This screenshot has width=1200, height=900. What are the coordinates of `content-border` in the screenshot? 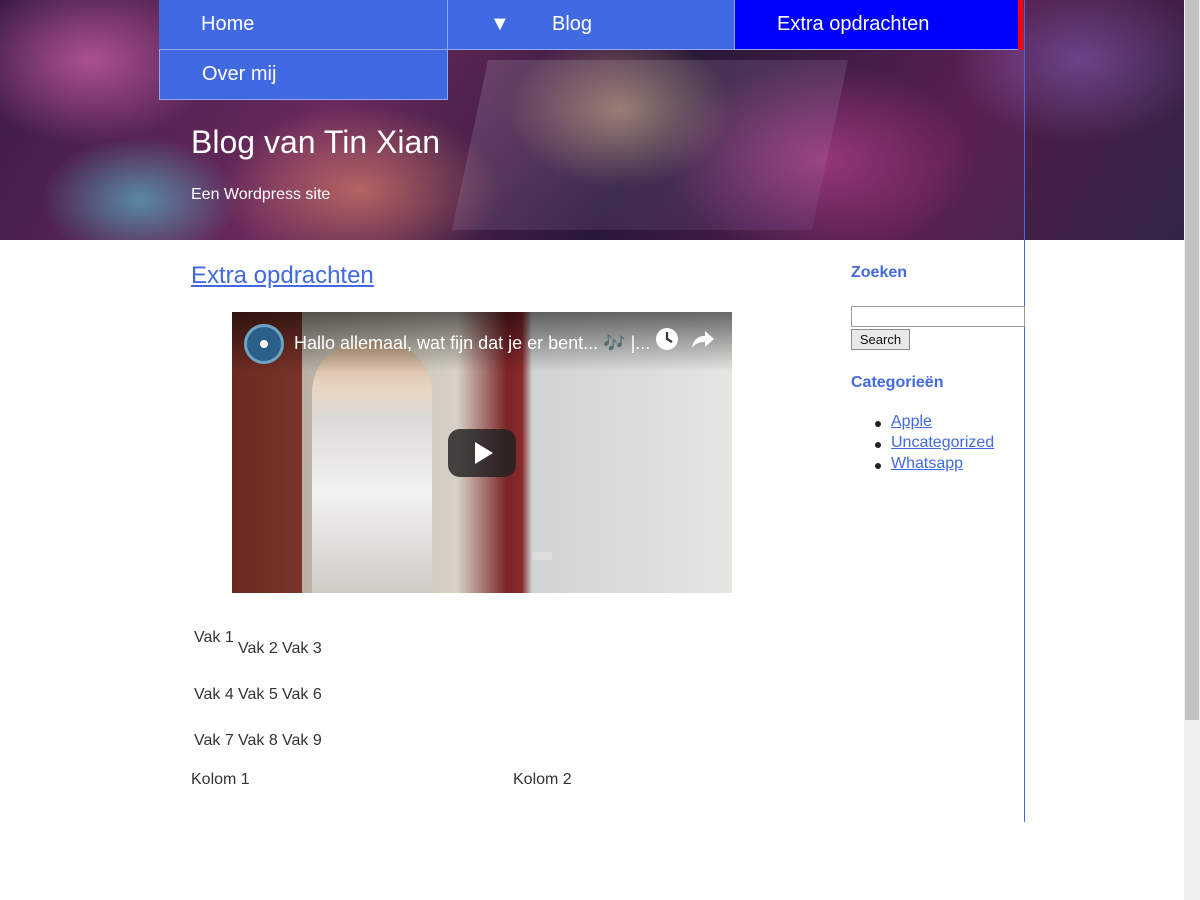 It's located at (1024, 411).